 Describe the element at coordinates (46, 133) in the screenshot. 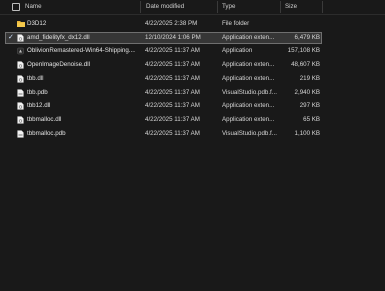

I see `file-name: tbbmalloc.pdb` at that location.